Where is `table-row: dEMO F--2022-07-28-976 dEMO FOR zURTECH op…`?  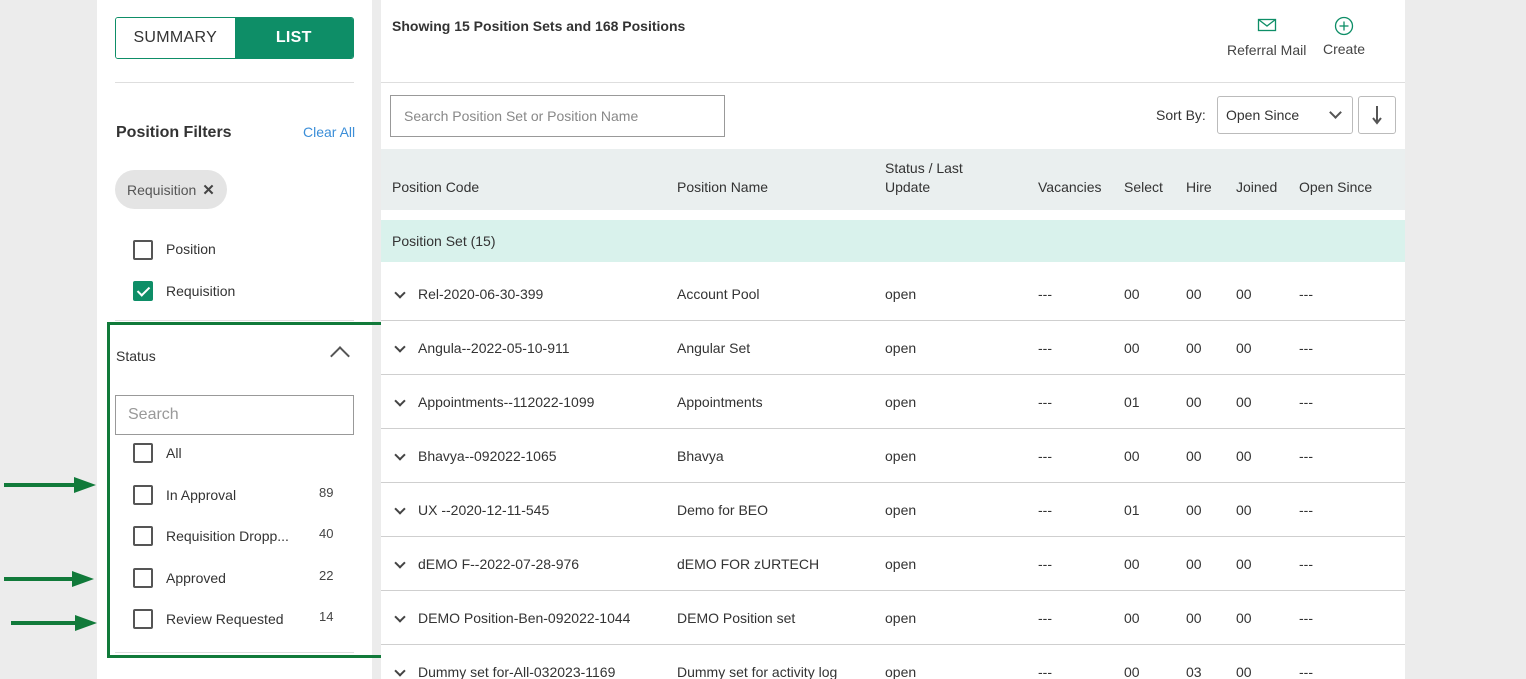
table-row: dEMO F--2022-07-28-976 dEMO FOR zURTECH op… is located at coordinates (893, 564).